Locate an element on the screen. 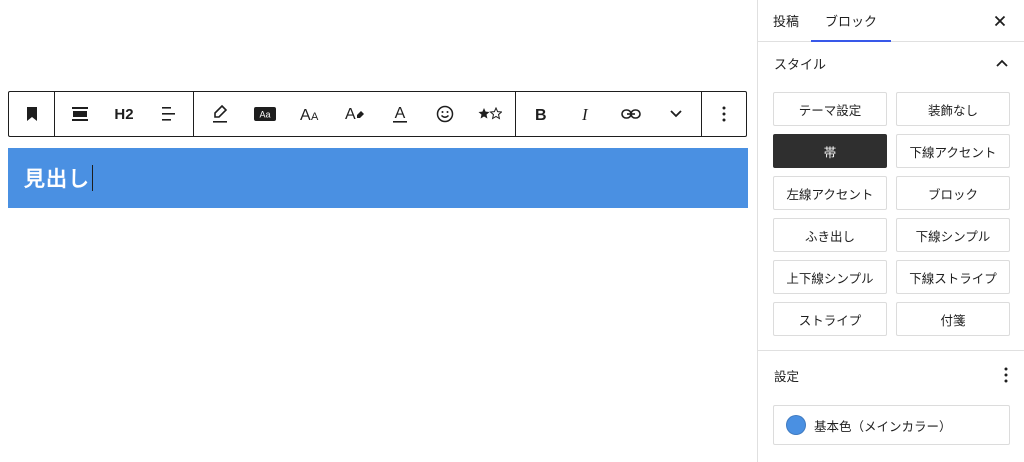 The height and width of the screenshot is (462, 1024). bold-icon: B is located at coordinates (541, 114).